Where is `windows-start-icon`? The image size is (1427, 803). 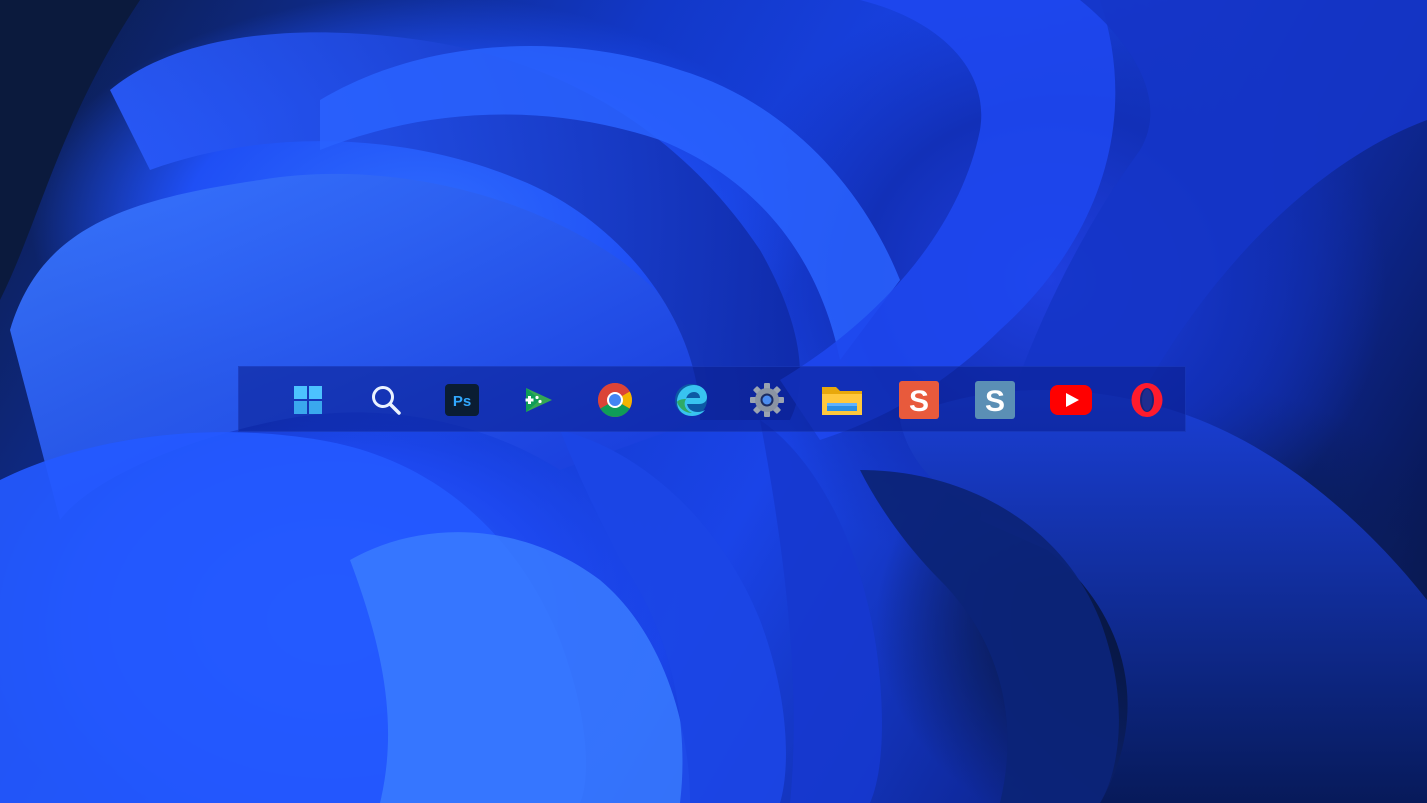
windows-start-icon is located at coordinates (308, 400).